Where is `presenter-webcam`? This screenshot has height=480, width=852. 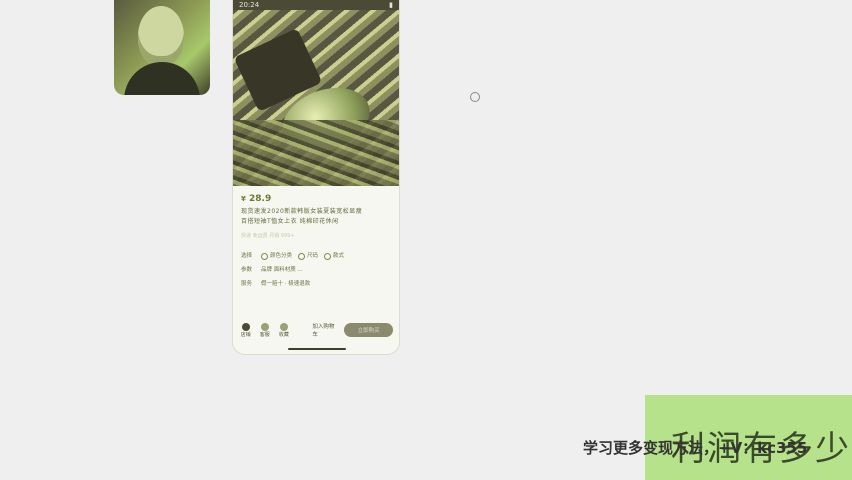 presenter-webcam is located at coordinates (162, 47).